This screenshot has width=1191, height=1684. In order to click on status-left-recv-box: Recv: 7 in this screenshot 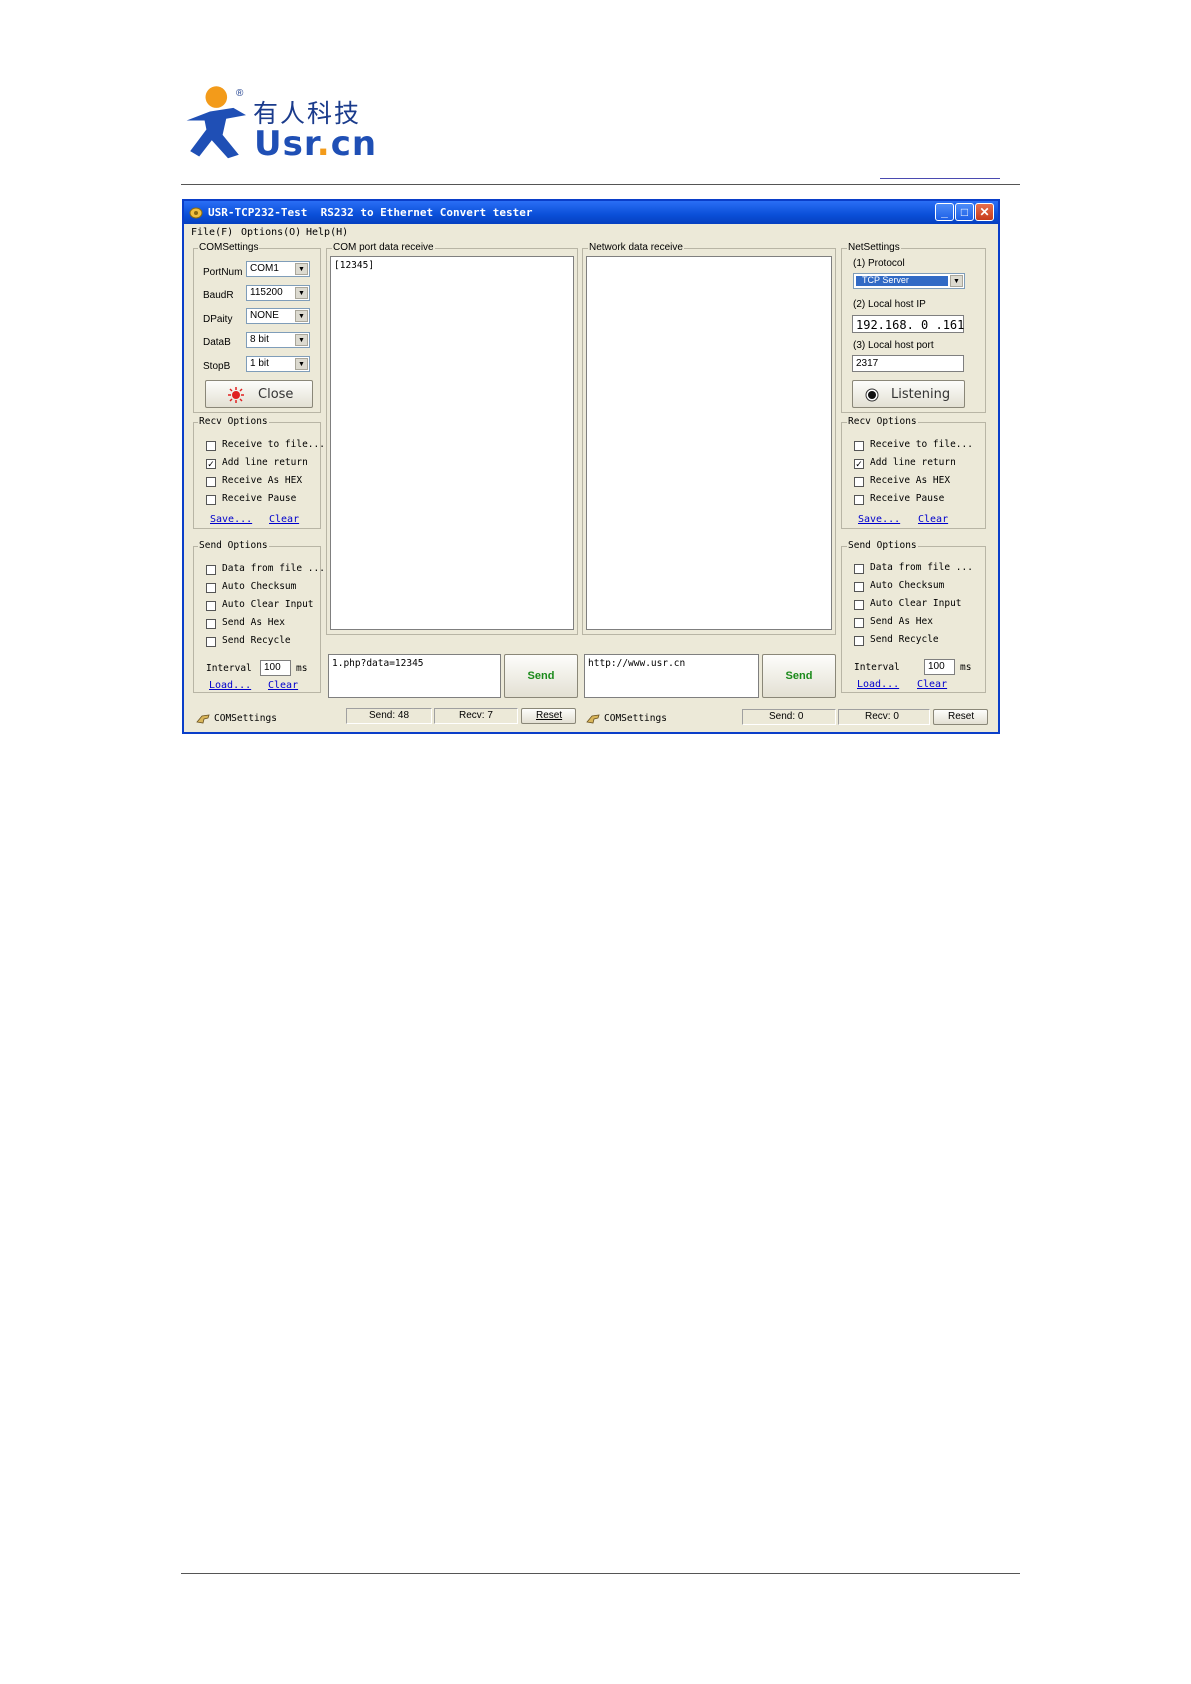, I will do `click(476, 716)`.